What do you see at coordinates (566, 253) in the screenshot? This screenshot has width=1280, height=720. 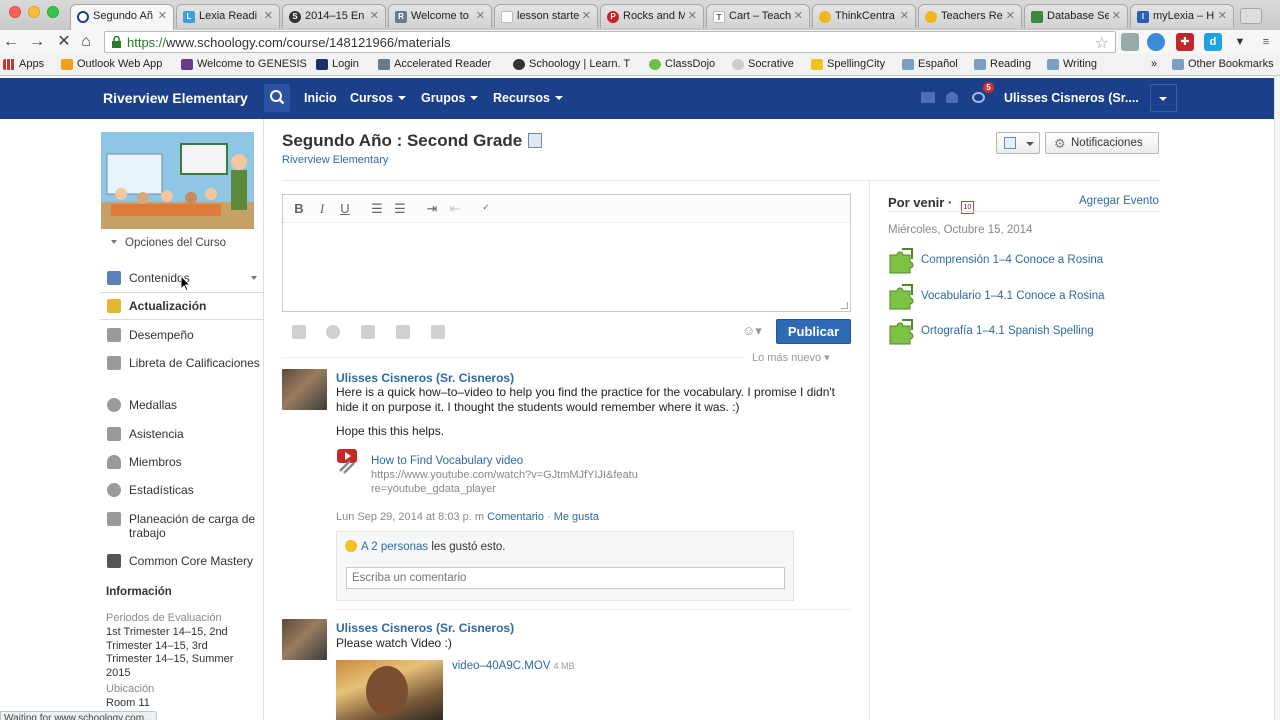 I see `post-editor: B I U ☰ ☰ ⇥ ⇤ ✓` at bounding box center [566, 253].